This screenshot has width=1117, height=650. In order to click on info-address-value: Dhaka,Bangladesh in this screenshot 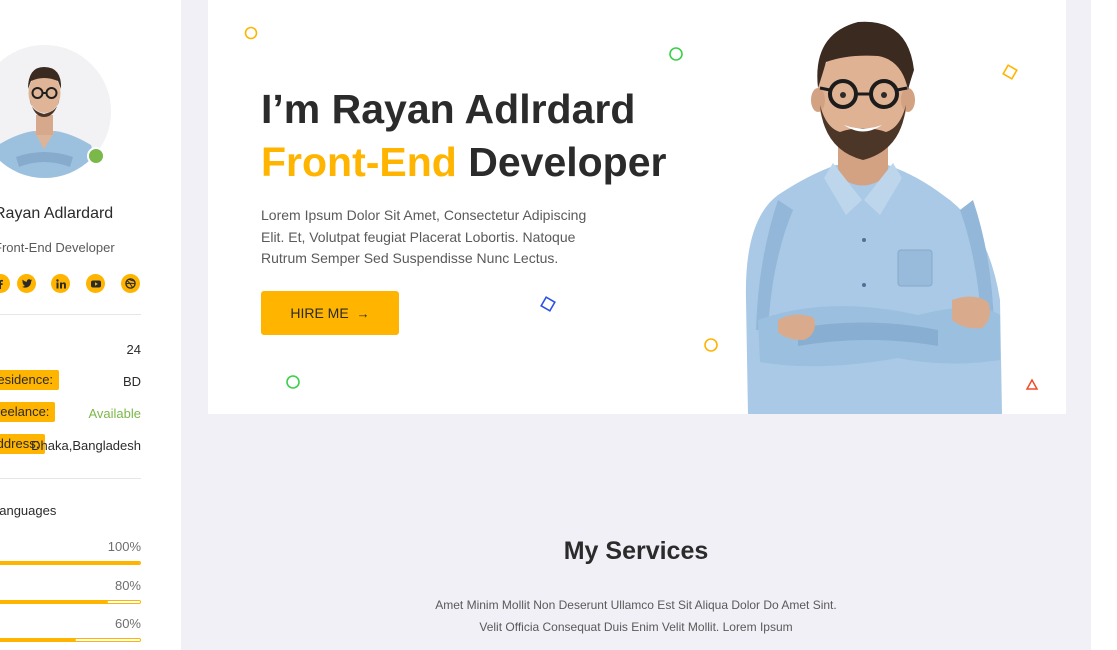, I will do `click(86, 445)`.